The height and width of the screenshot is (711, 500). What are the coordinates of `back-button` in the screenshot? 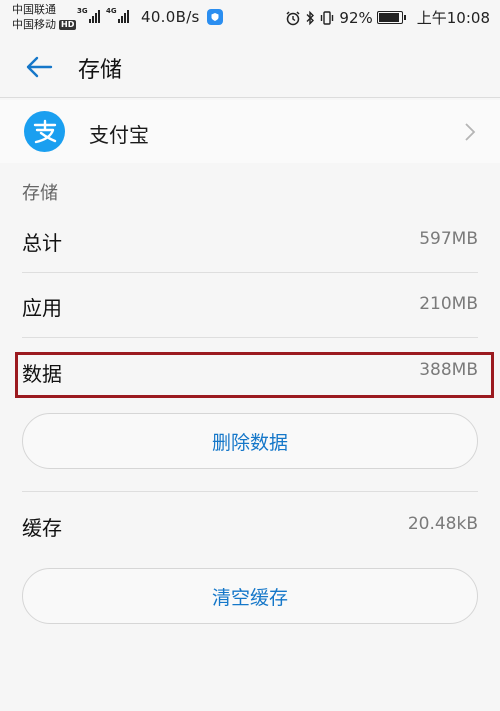 It's located at (39, 67).